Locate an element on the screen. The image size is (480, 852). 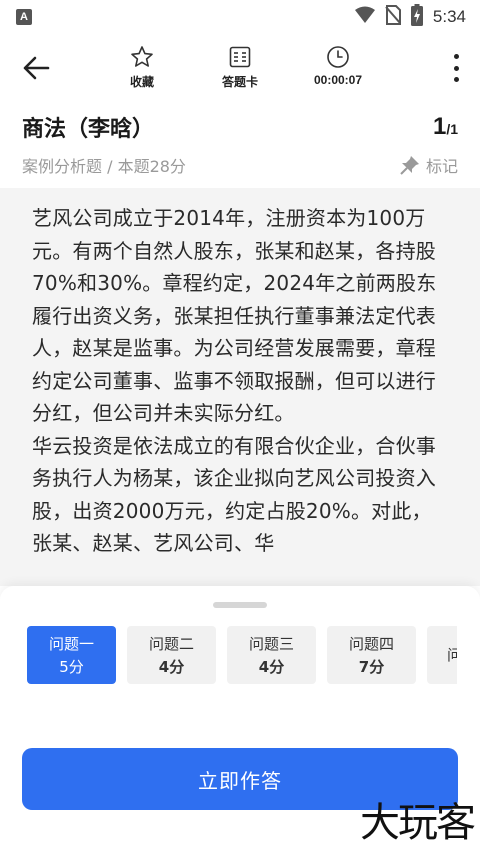
timer: 00:00:07 is located at coordinates (338, 65).